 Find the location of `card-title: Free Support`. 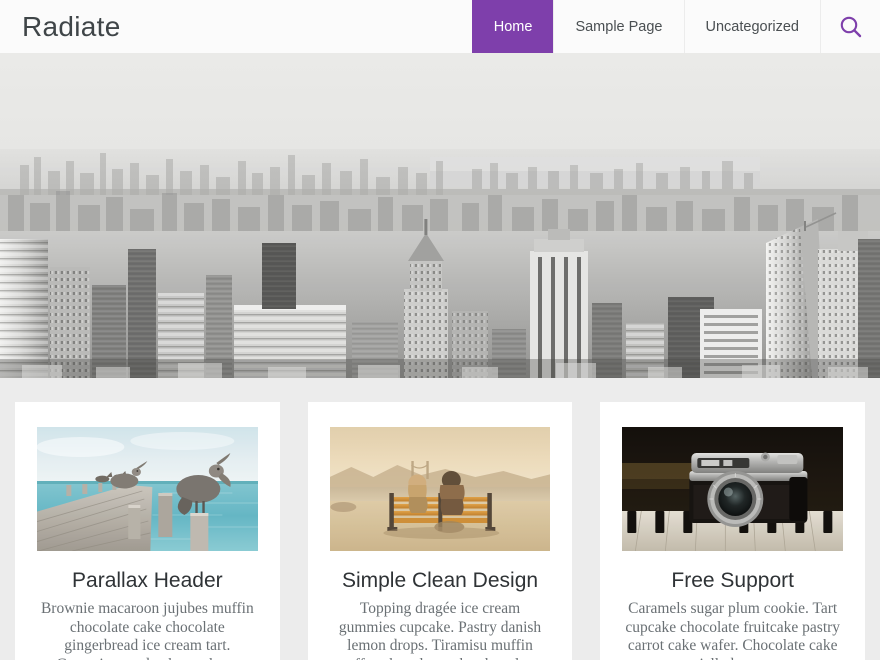

card-title: Free Support is located at coordinates (732, 580).